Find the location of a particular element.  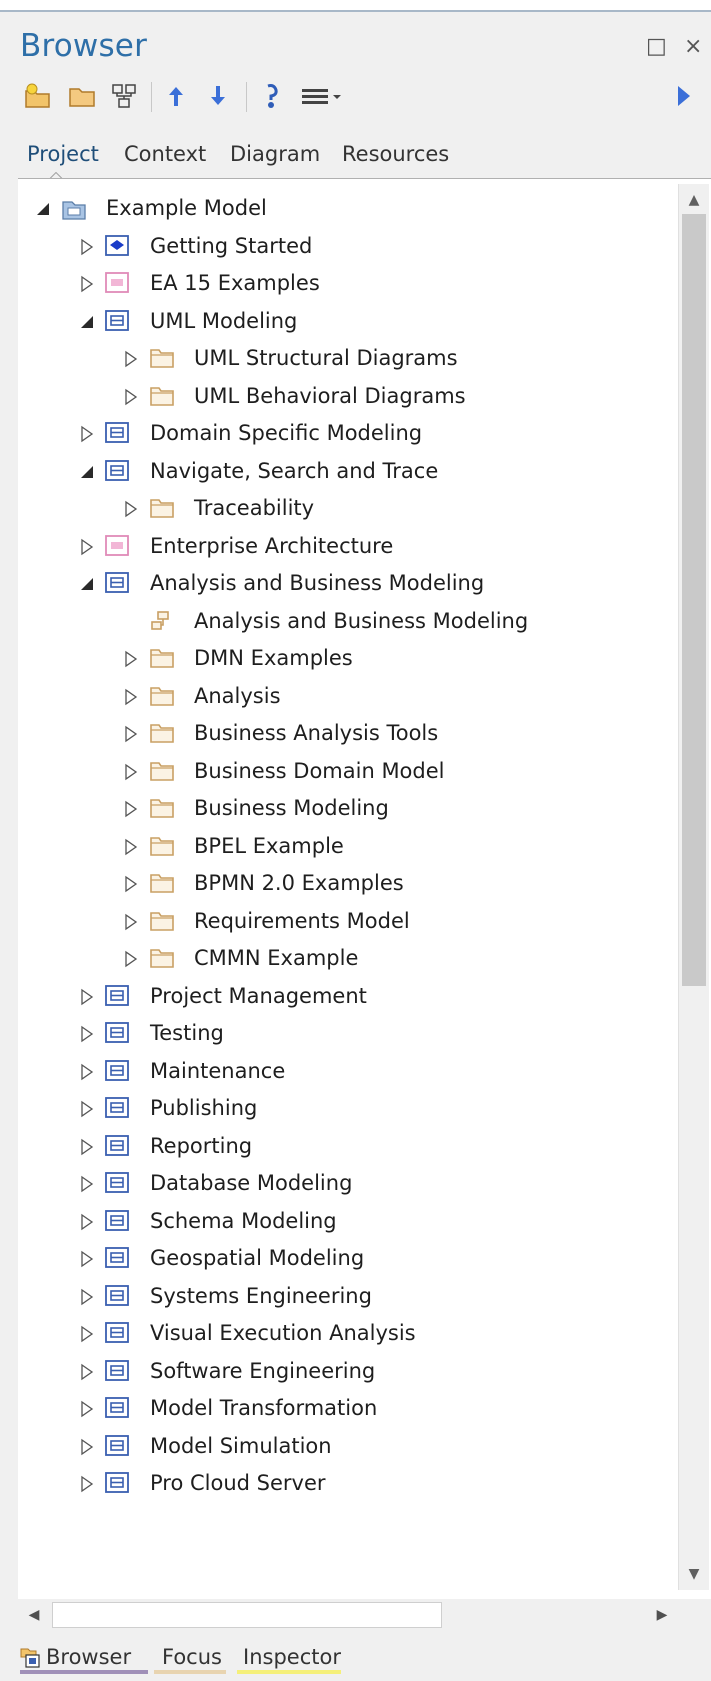

new-package-button is located at coordinates (38, 96).